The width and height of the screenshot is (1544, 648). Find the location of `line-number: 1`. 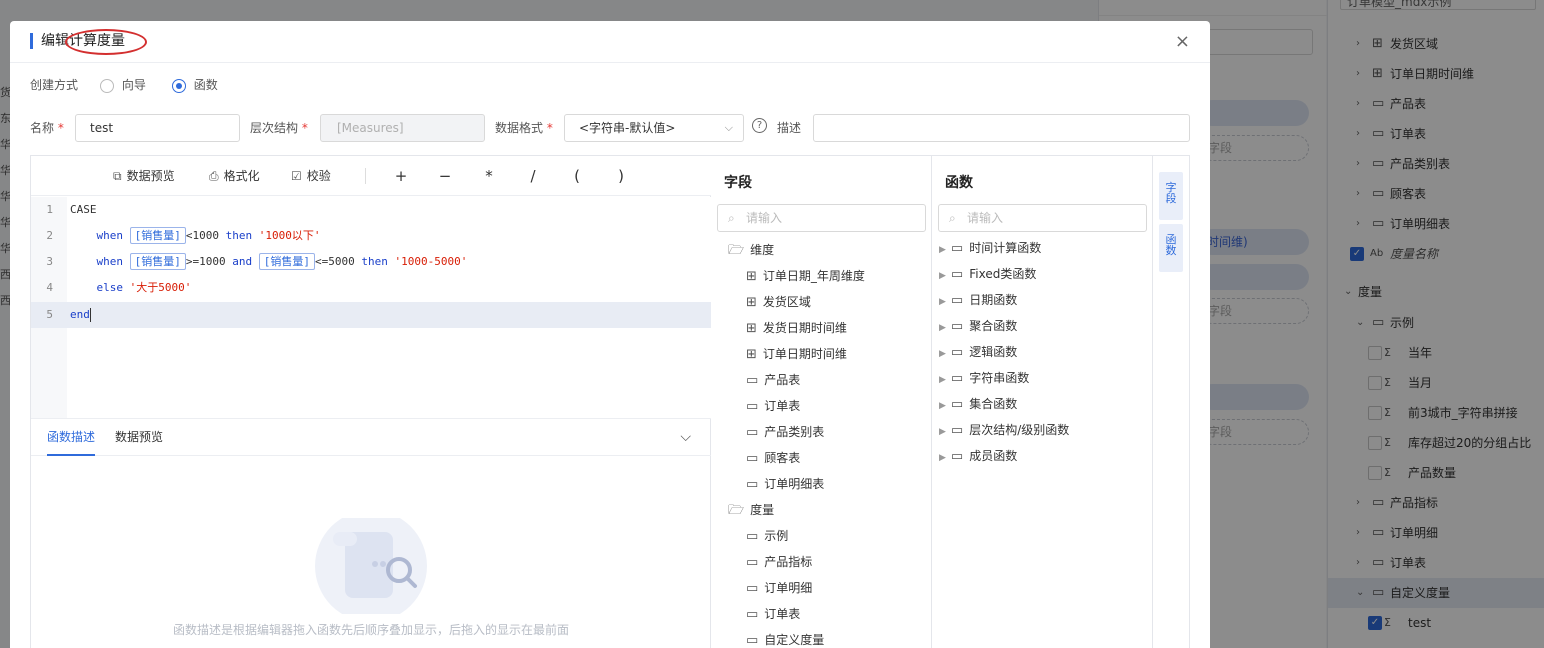

line-number: 1 is located at coordinates (49, 209).